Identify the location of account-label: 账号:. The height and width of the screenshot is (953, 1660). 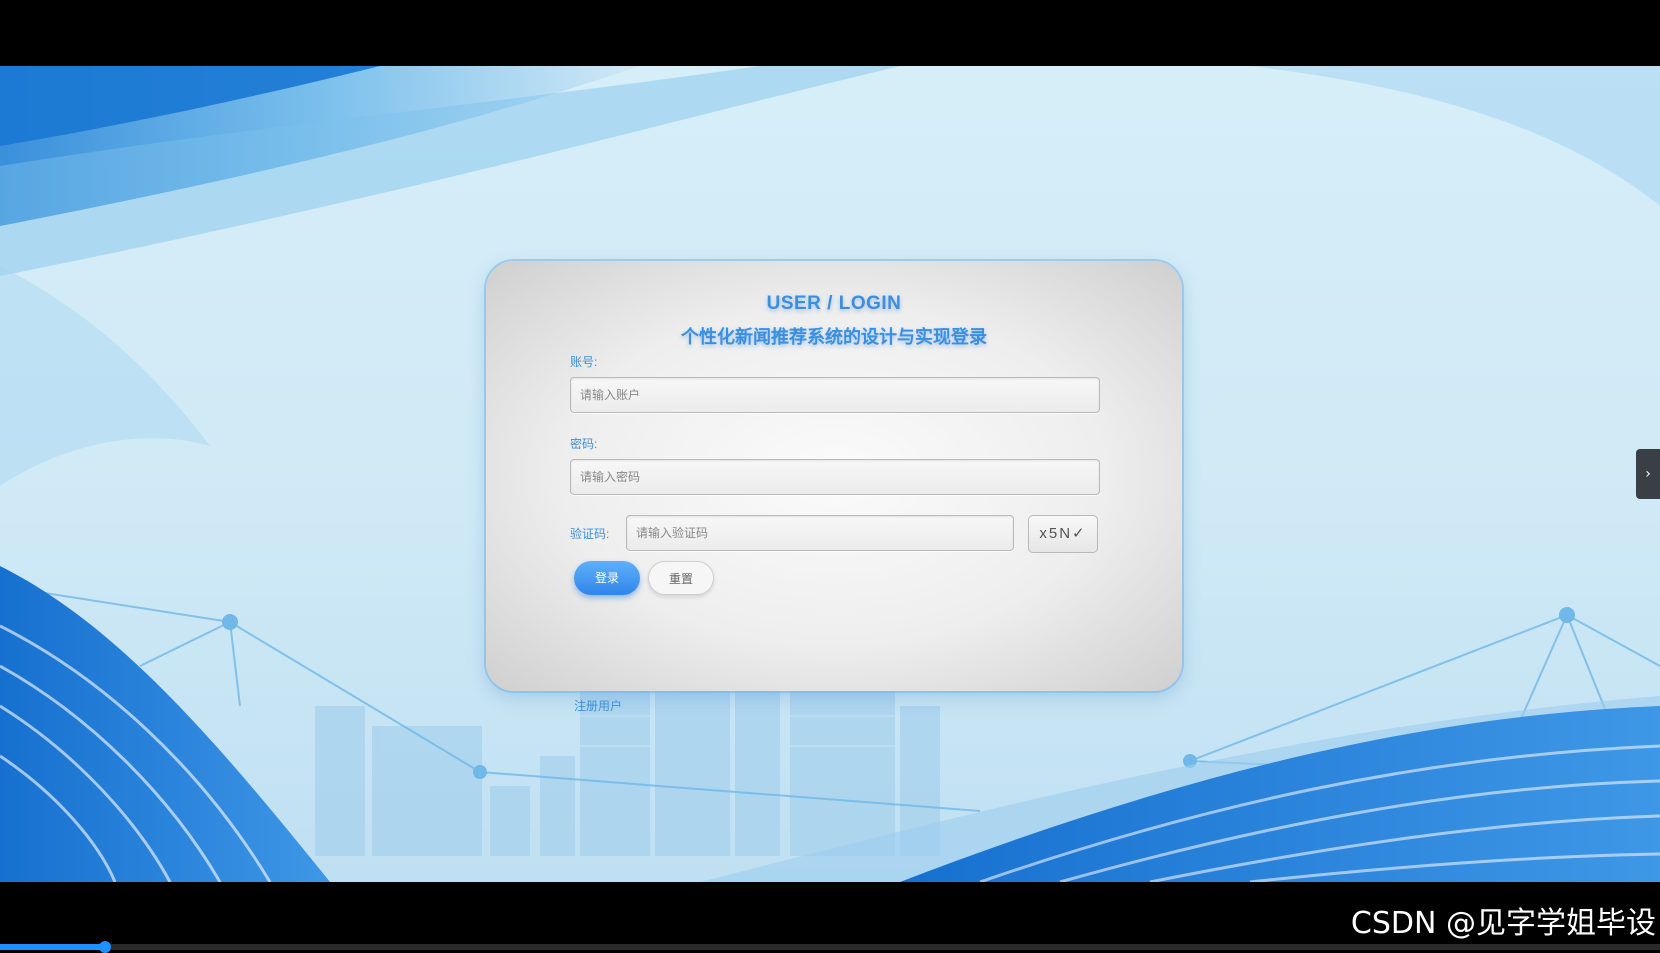
(584, 362).